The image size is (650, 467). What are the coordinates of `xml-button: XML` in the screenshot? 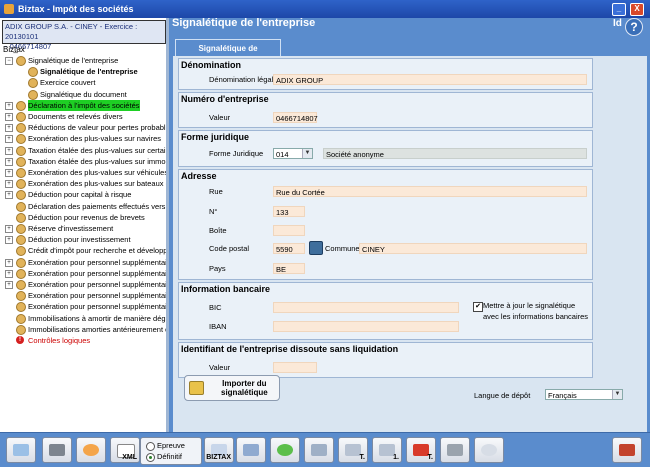 It's located at (125, 450).